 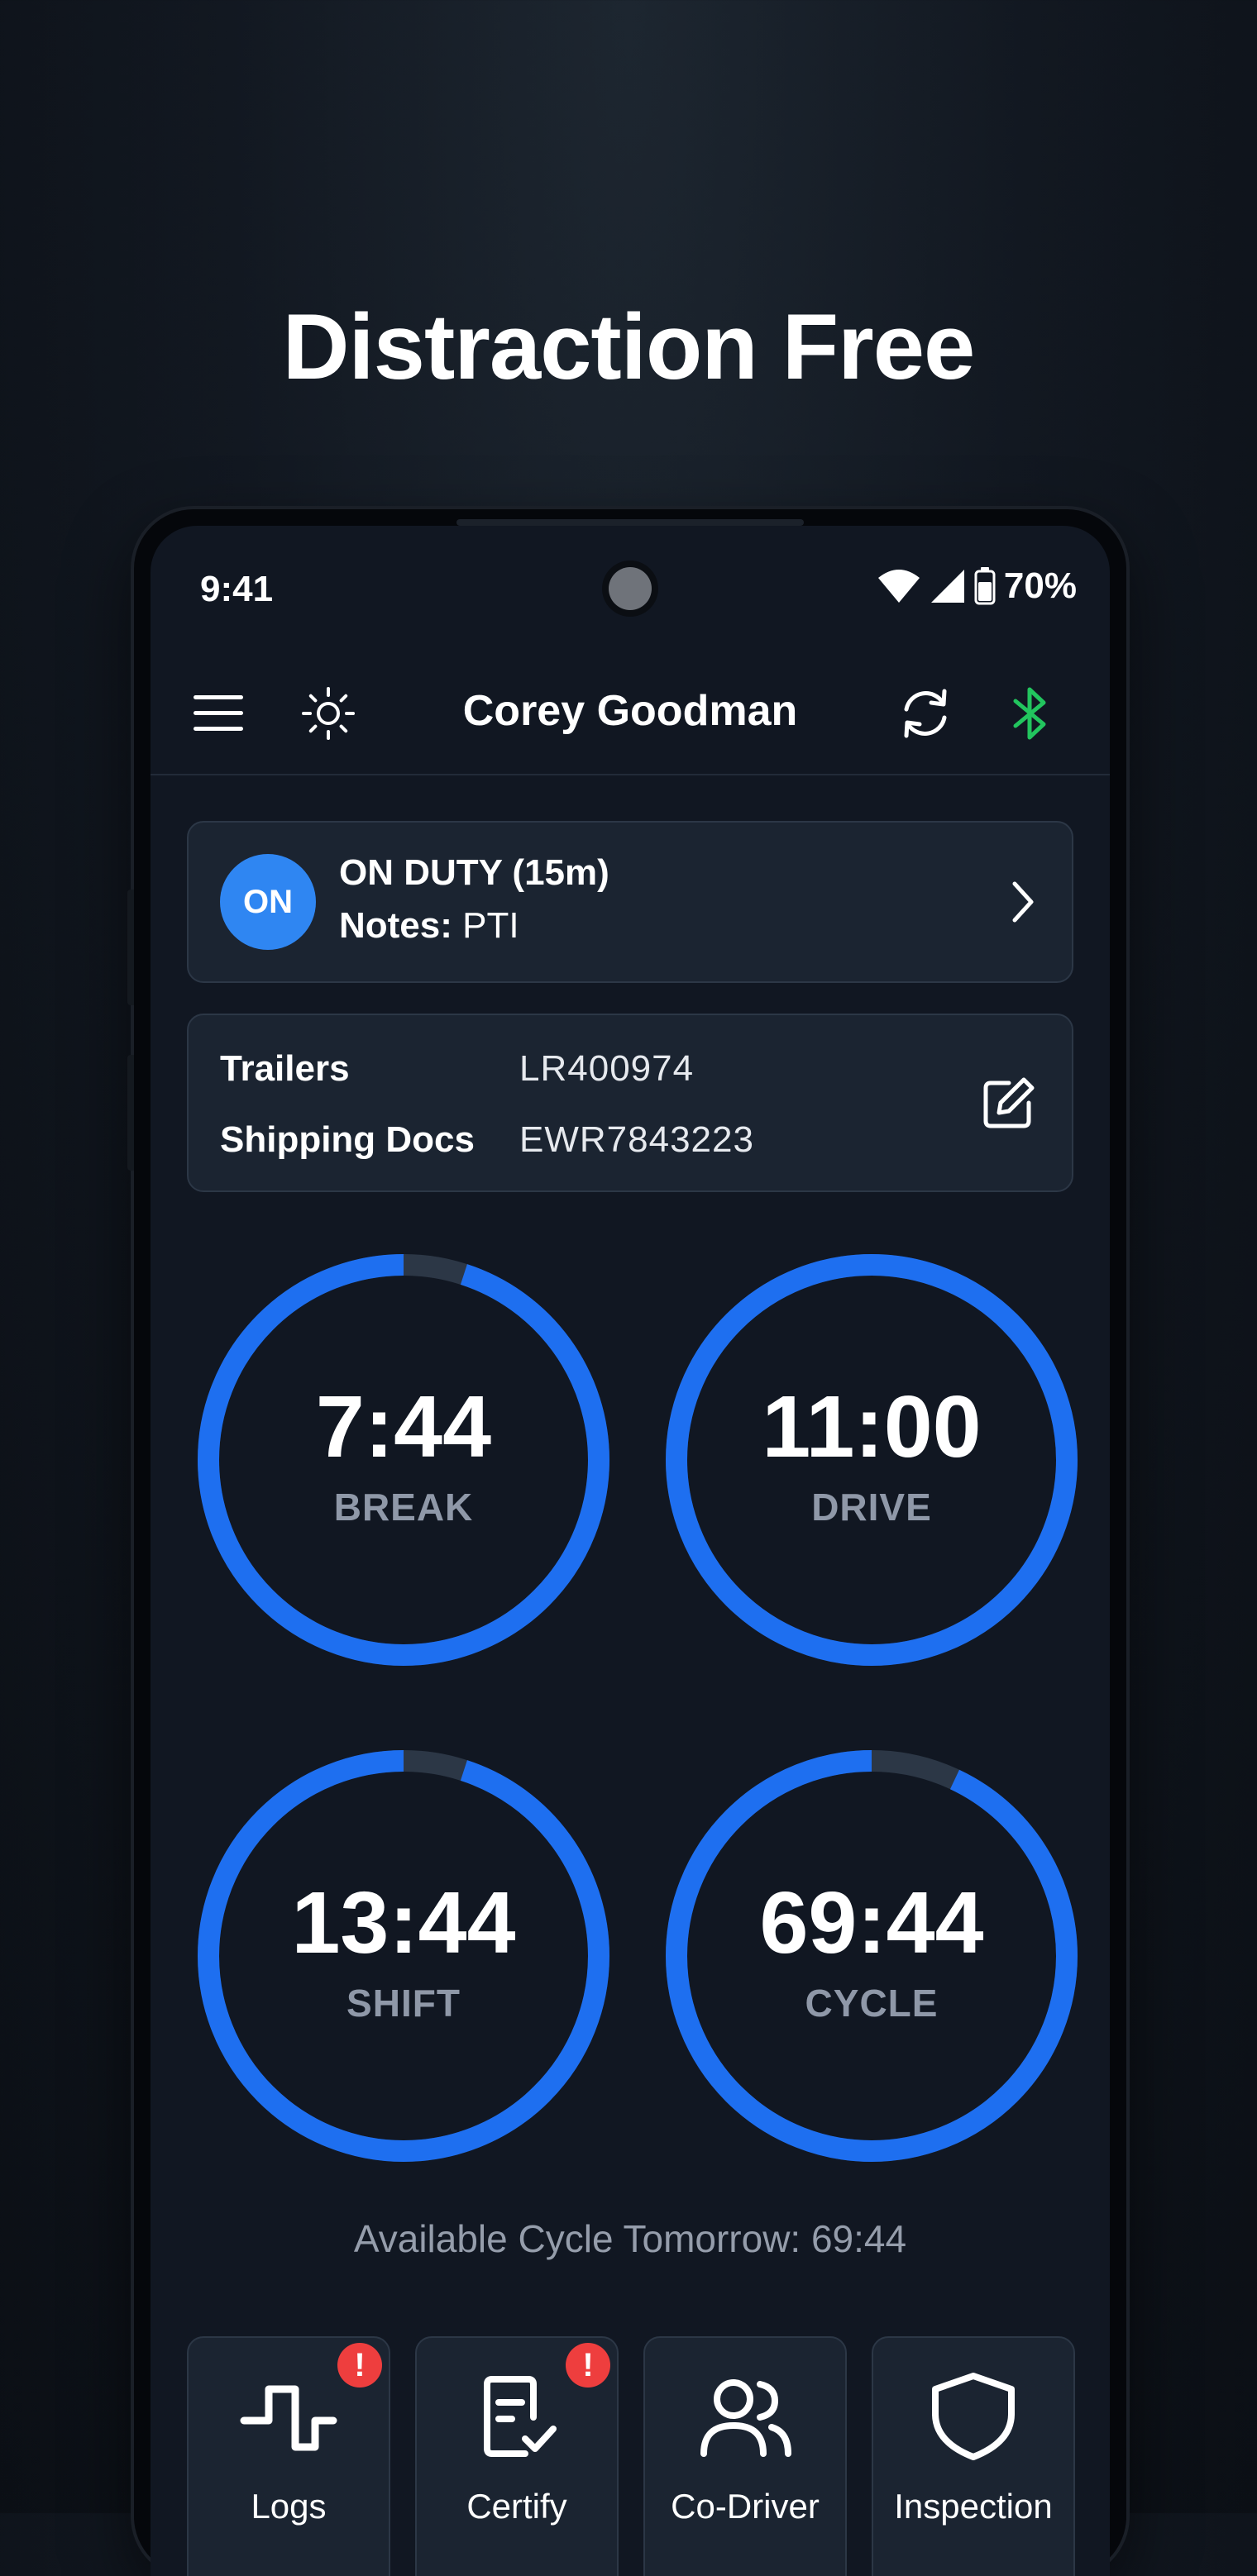 I want to click on volume-button, so click(x=130, y=947).